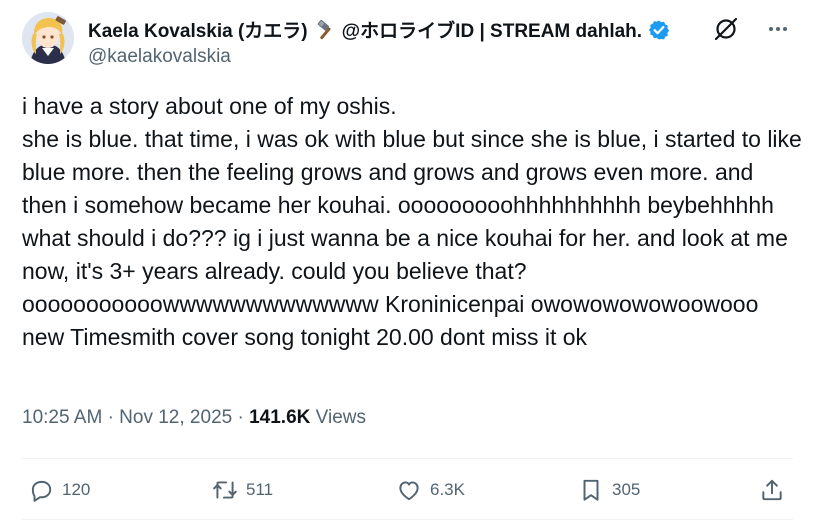 The height and width of the screenshot is (522, 815). What do you see at coordinates (198, 29) in the screenshot?
I see `author-display-name: Kaela Kovalskia (カエラ)` at bounding box center [198, 29].